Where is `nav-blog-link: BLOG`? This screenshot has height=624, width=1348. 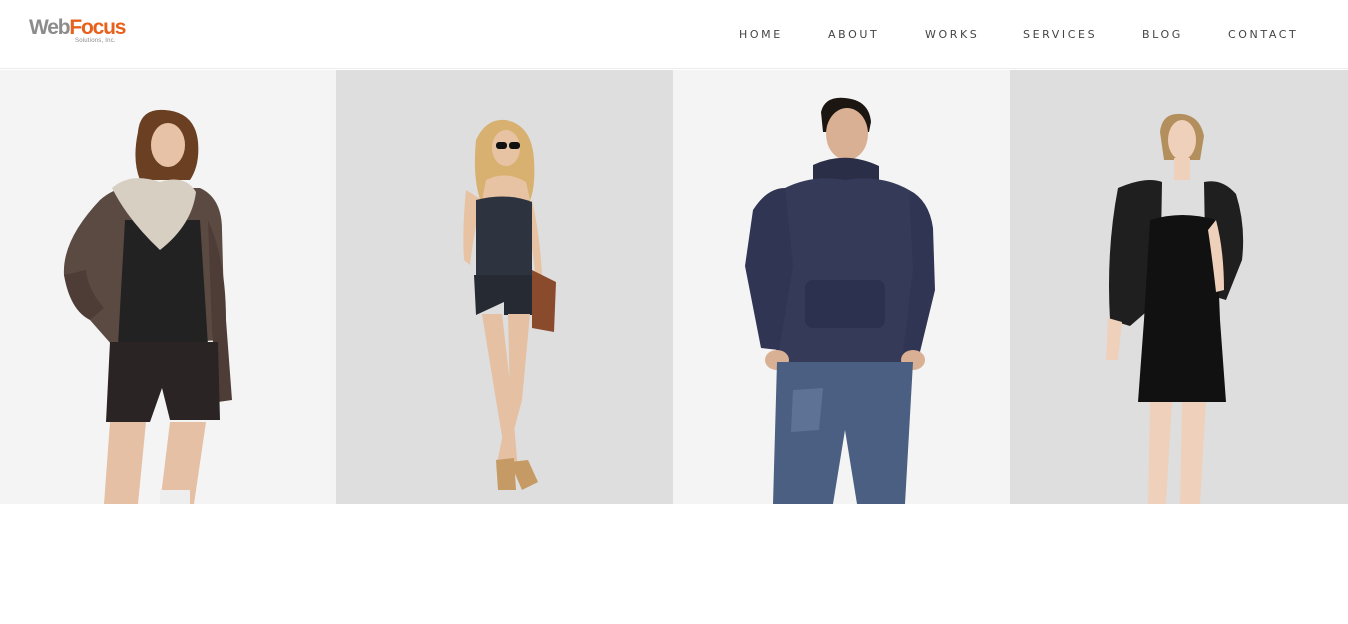 nav-blog-link: BLOG is located at coordinates (1162, 34).